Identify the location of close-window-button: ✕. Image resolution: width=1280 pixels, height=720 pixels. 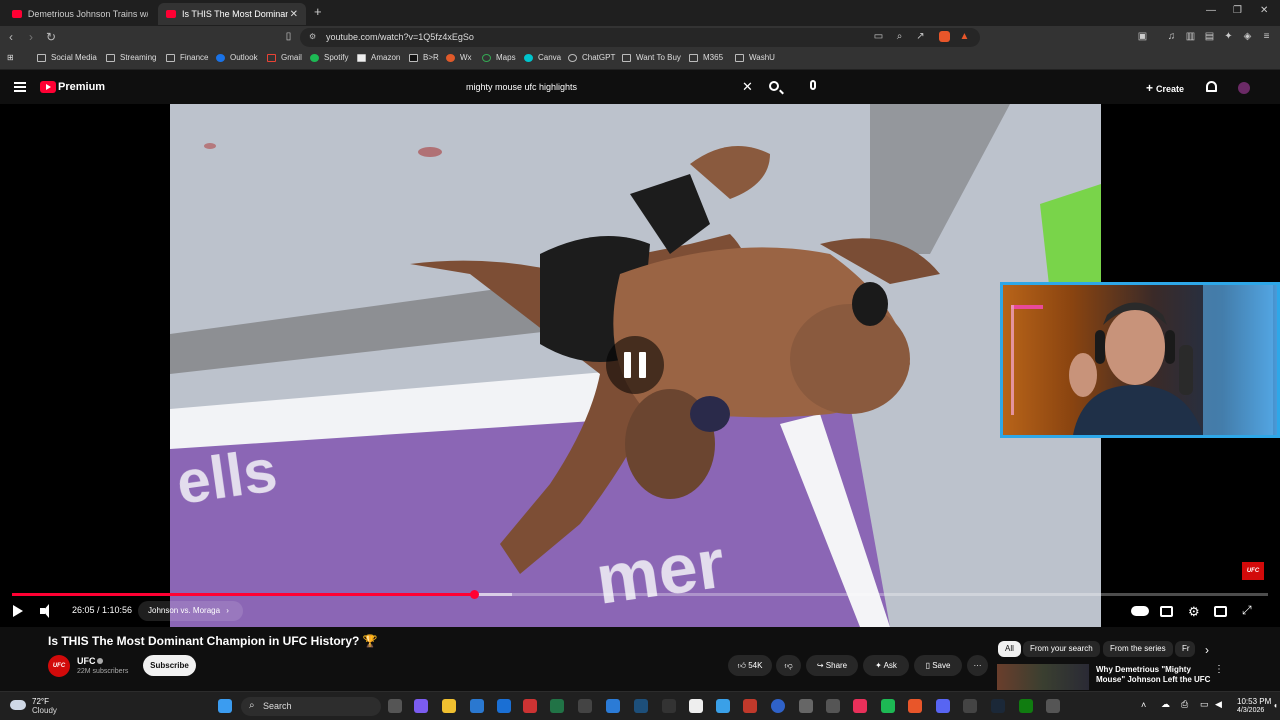
(1264, 10).